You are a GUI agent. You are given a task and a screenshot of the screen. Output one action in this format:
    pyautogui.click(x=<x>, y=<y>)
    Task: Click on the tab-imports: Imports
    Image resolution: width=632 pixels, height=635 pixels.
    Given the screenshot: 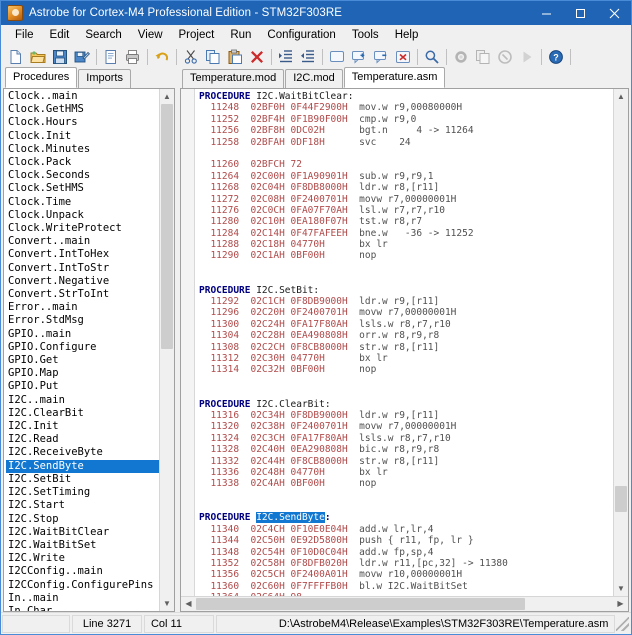 What is the action you would take?
    pyautogui.click(x=104, y=78)
    